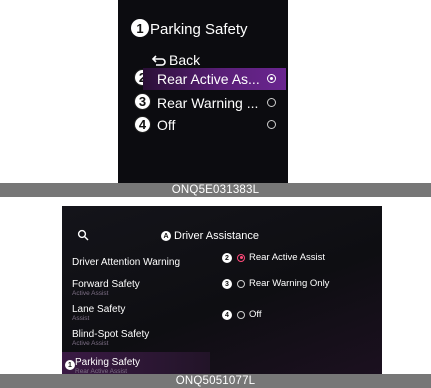  I want to click on menu-item-forward-safety: Forward Safety Active Assist, so click(106, 288).